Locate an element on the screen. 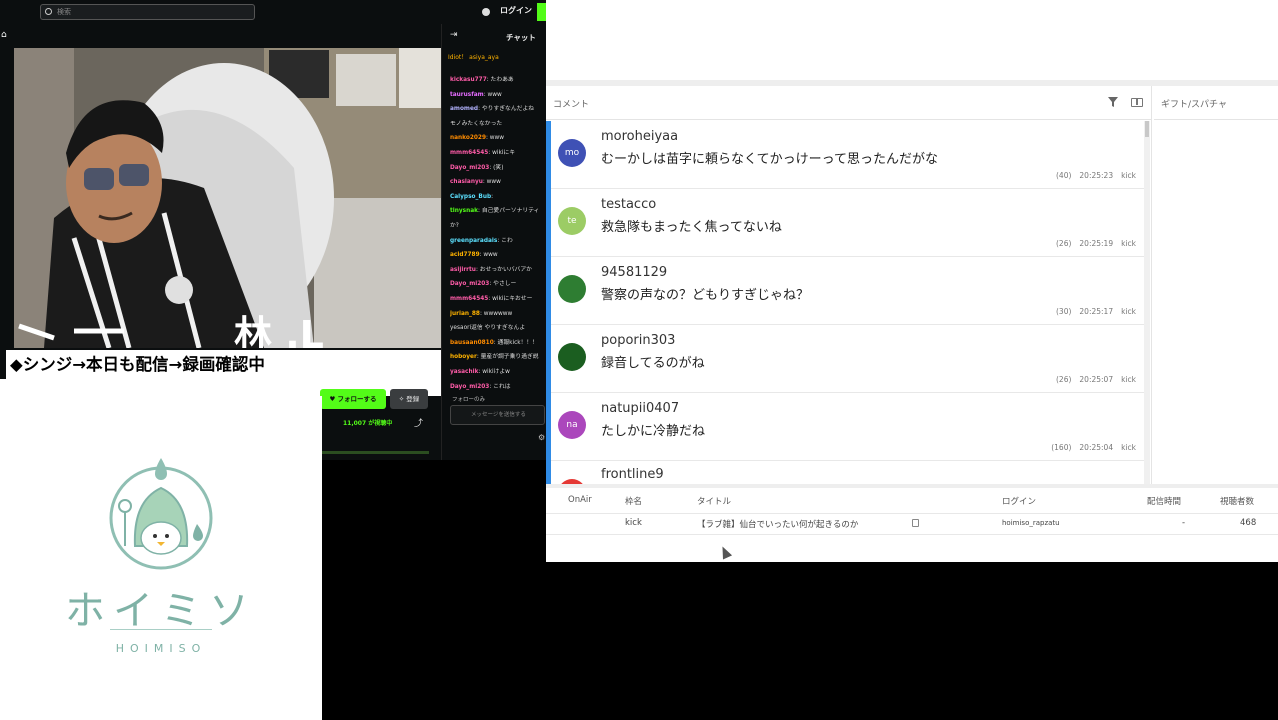 This screenshot has width=1278, height=720. chat-text: www is located at coordinates (497, 138).